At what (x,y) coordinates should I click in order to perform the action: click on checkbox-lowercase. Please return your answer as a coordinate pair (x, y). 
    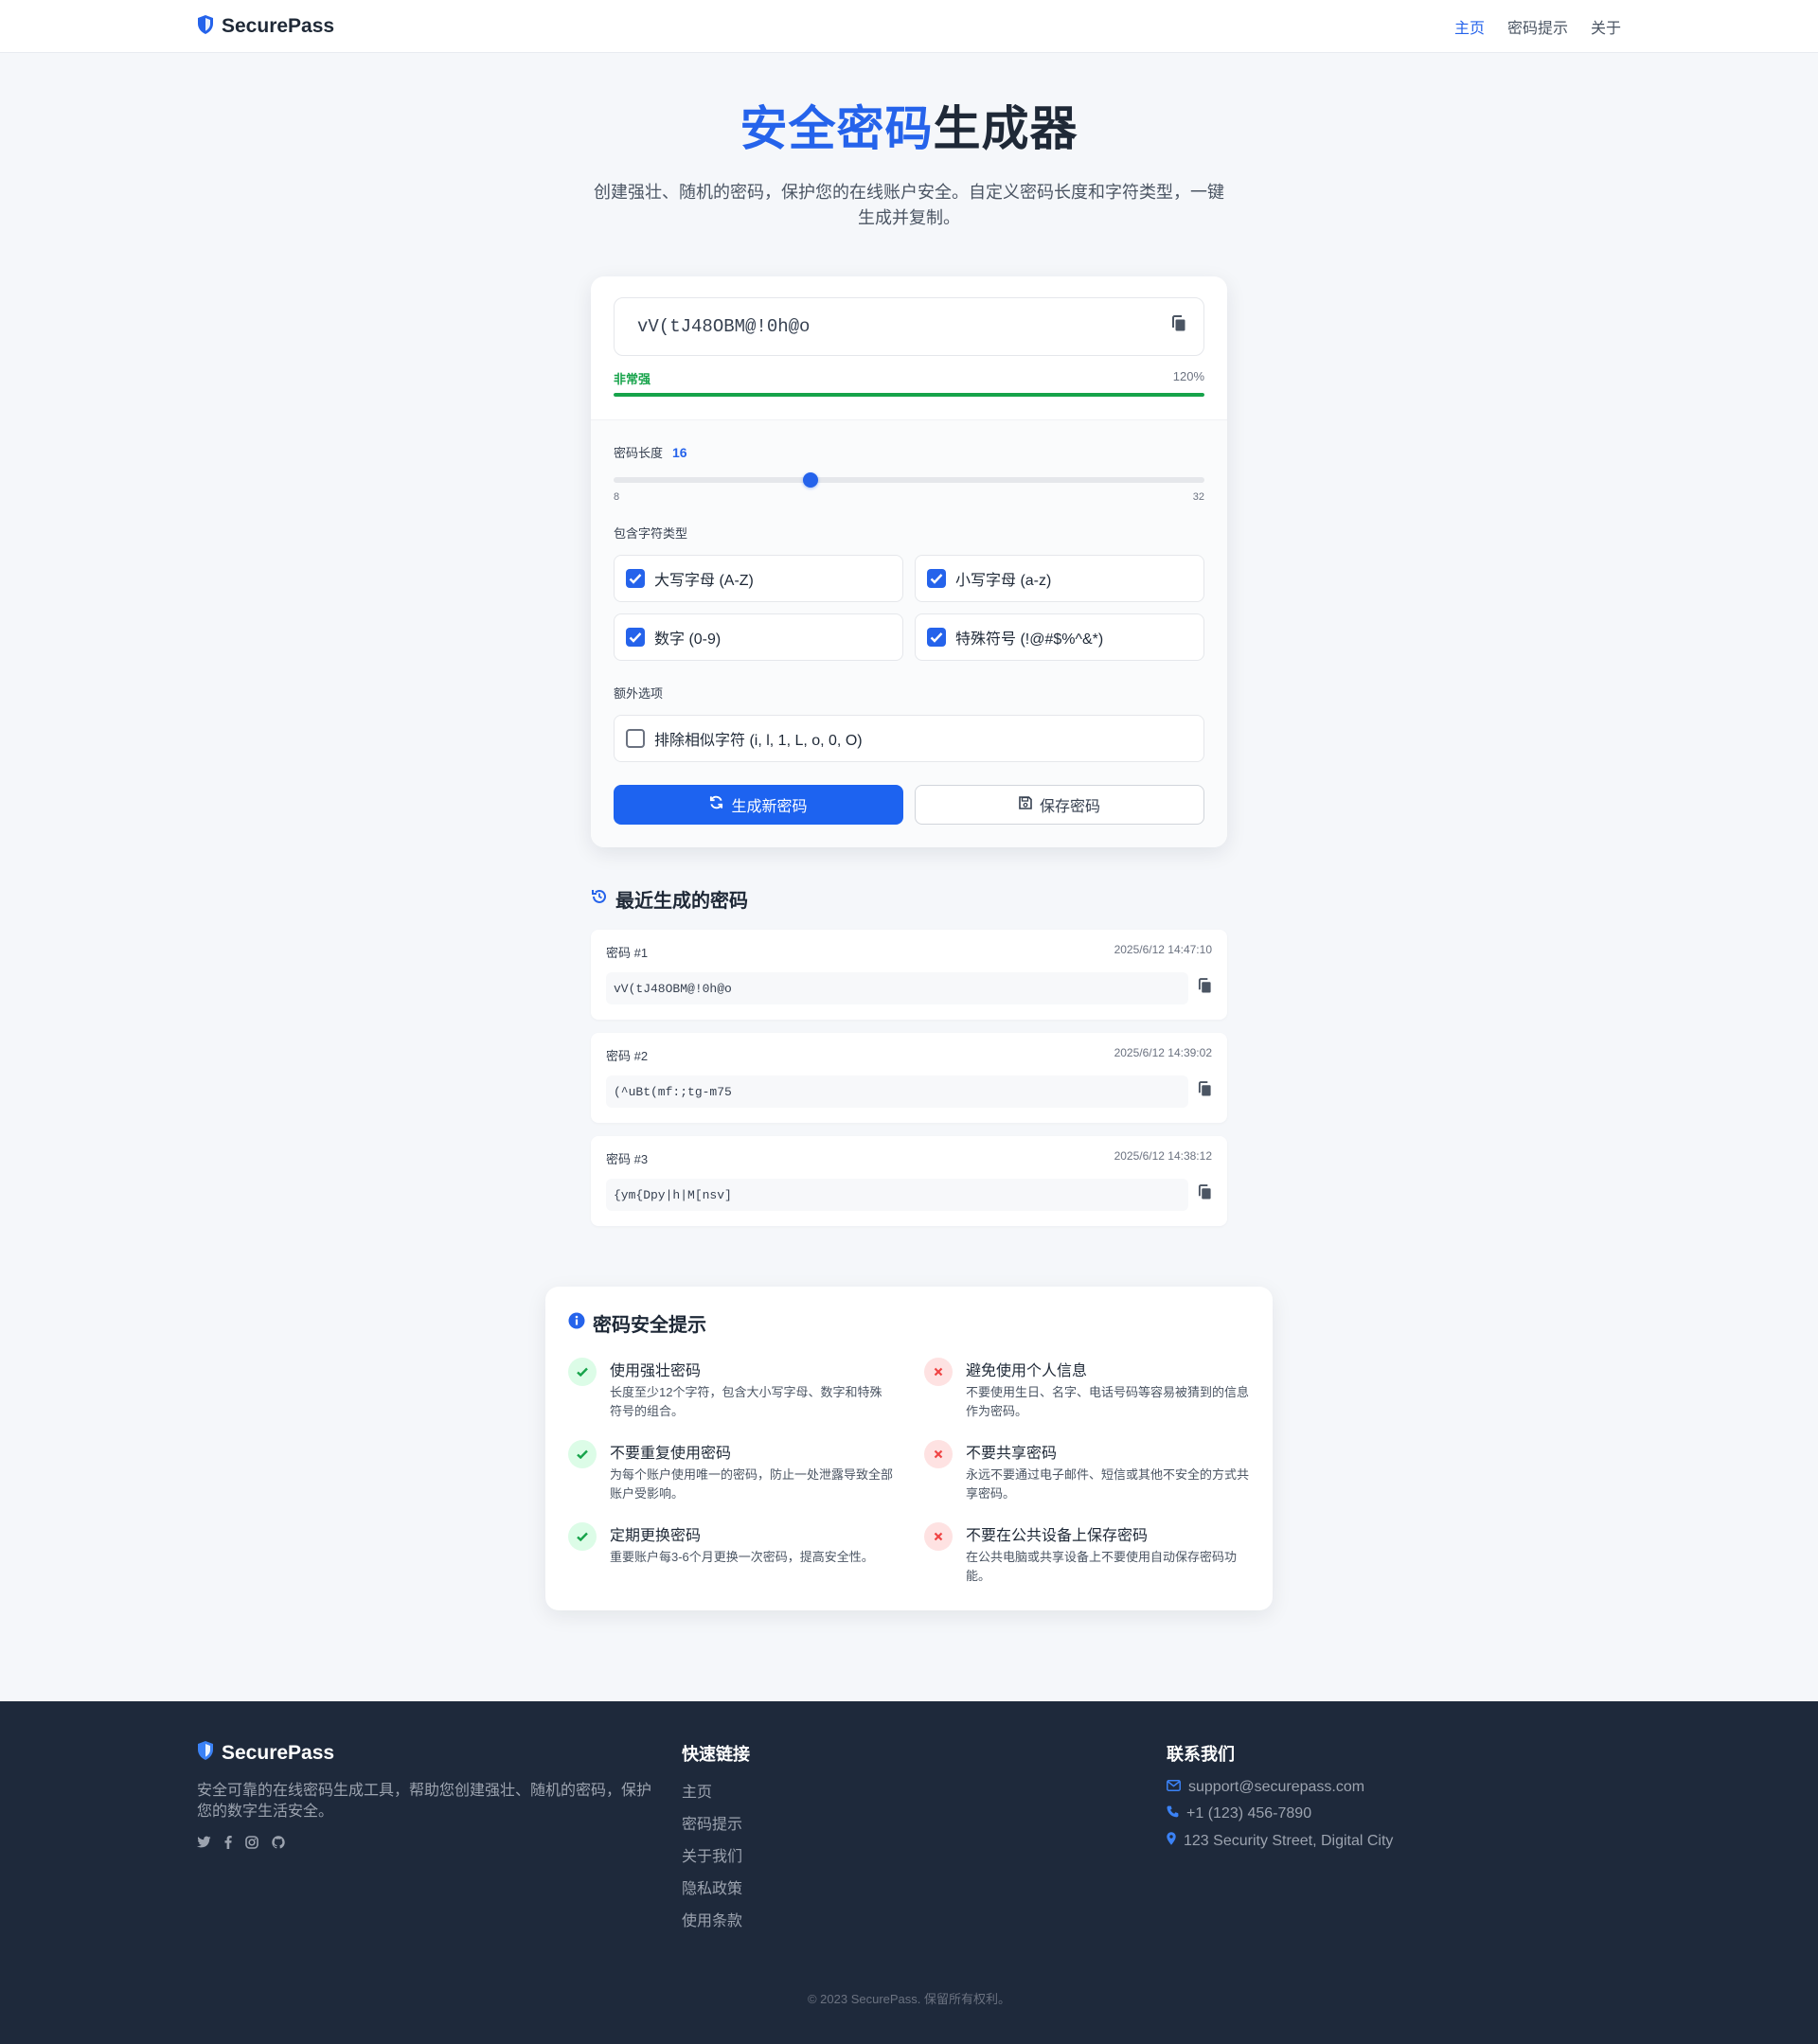
    Looking at the image, I should click on (936, 578).